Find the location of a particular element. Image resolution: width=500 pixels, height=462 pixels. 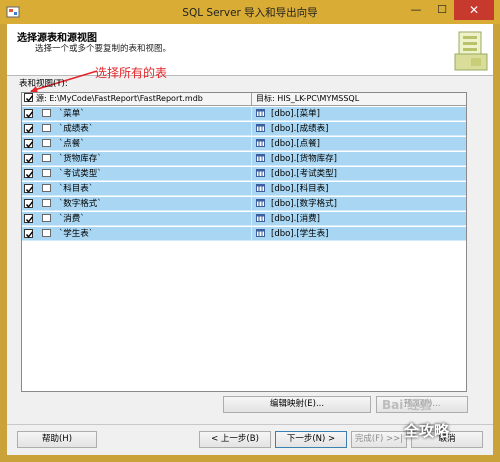

finish-button: 完成(F) >>| is located at coordinates (379, 439).